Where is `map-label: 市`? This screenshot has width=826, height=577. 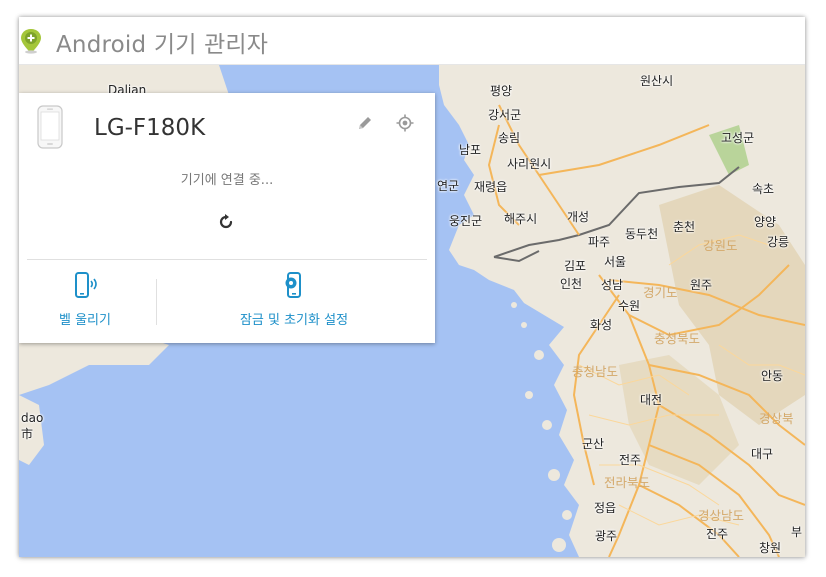 map-label: 市 is located at coordinates (27, 434).